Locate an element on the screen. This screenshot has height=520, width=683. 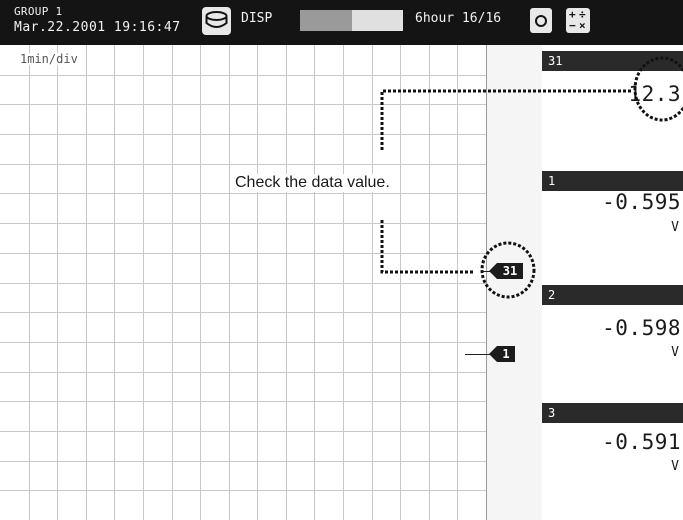
snapshot-icon is located at coordinates (541, 20).